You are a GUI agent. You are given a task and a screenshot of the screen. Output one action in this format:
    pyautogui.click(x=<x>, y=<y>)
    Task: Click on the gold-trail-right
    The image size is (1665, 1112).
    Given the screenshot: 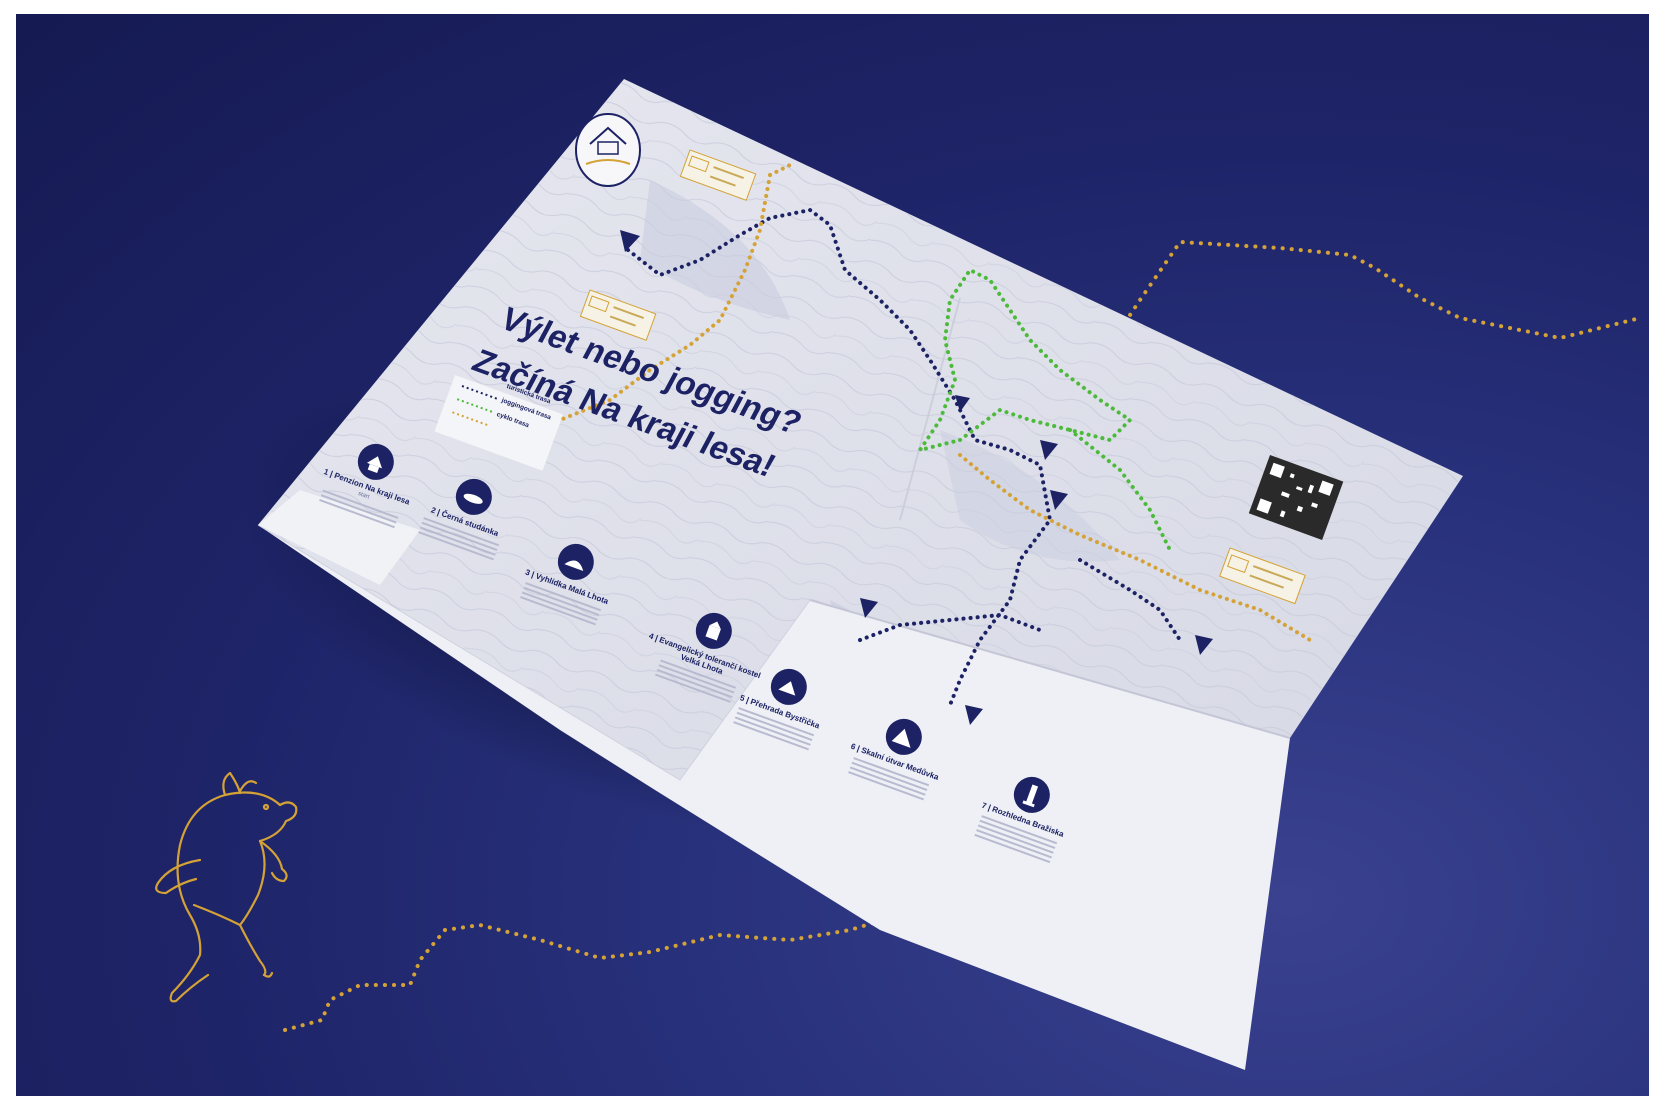 What is the action you would take?
    pyautogui.click(x=1380, y=290)
    